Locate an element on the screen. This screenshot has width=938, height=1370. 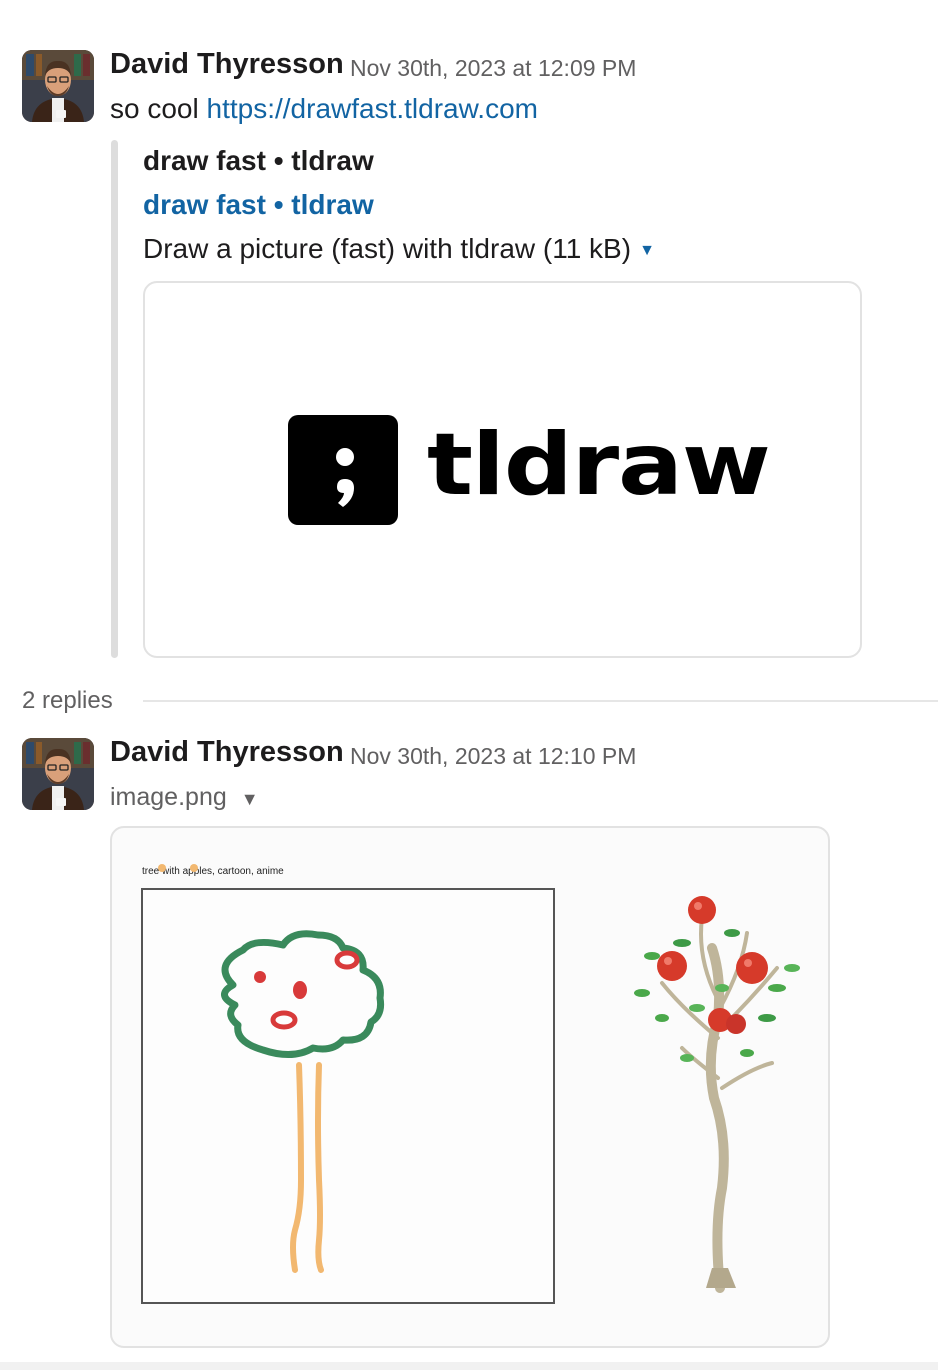
sketch-canvas is located at coordinates (348, 1096).